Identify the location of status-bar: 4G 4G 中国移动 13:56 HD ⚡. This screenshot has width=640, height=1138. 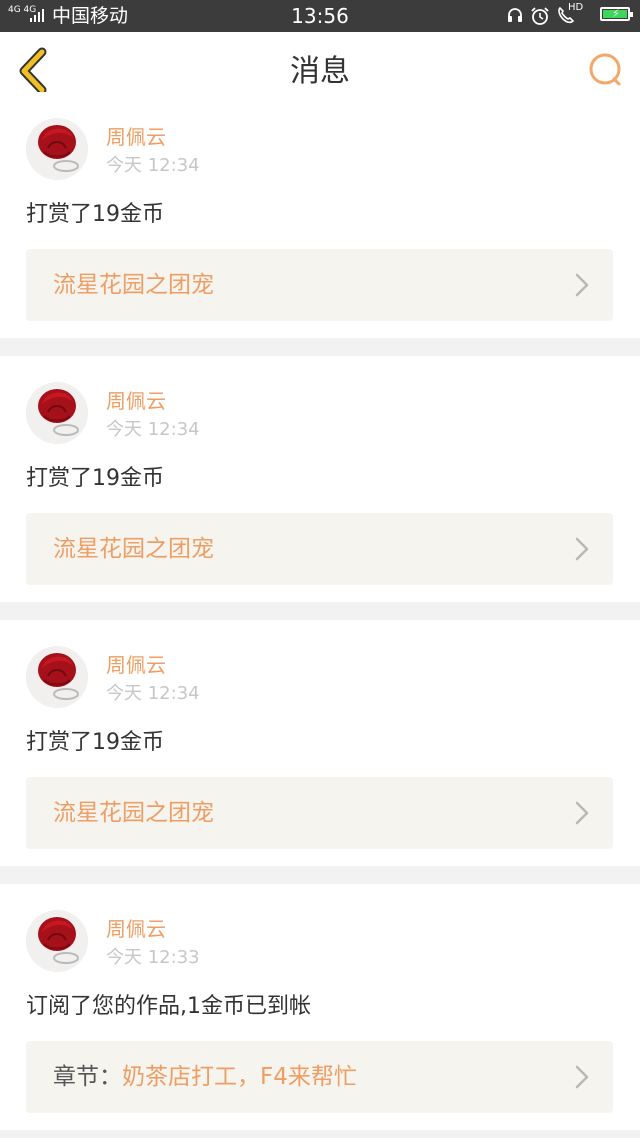
(320, 16).